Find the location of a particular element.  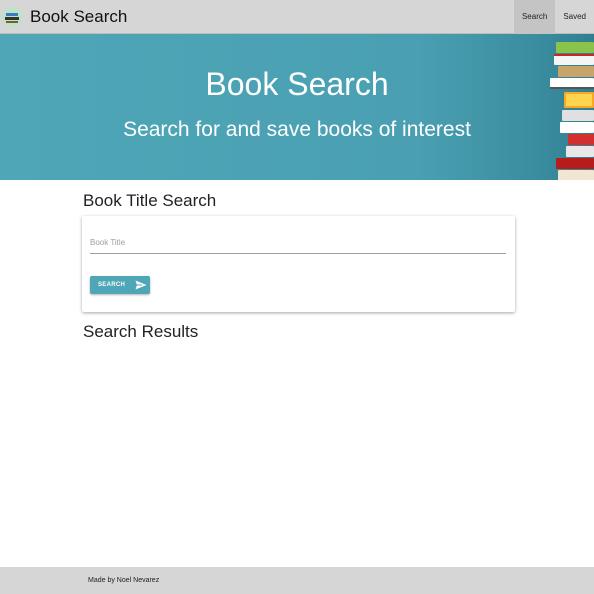

search-section-title: Book Title Search is located at coordinates (150, 200).